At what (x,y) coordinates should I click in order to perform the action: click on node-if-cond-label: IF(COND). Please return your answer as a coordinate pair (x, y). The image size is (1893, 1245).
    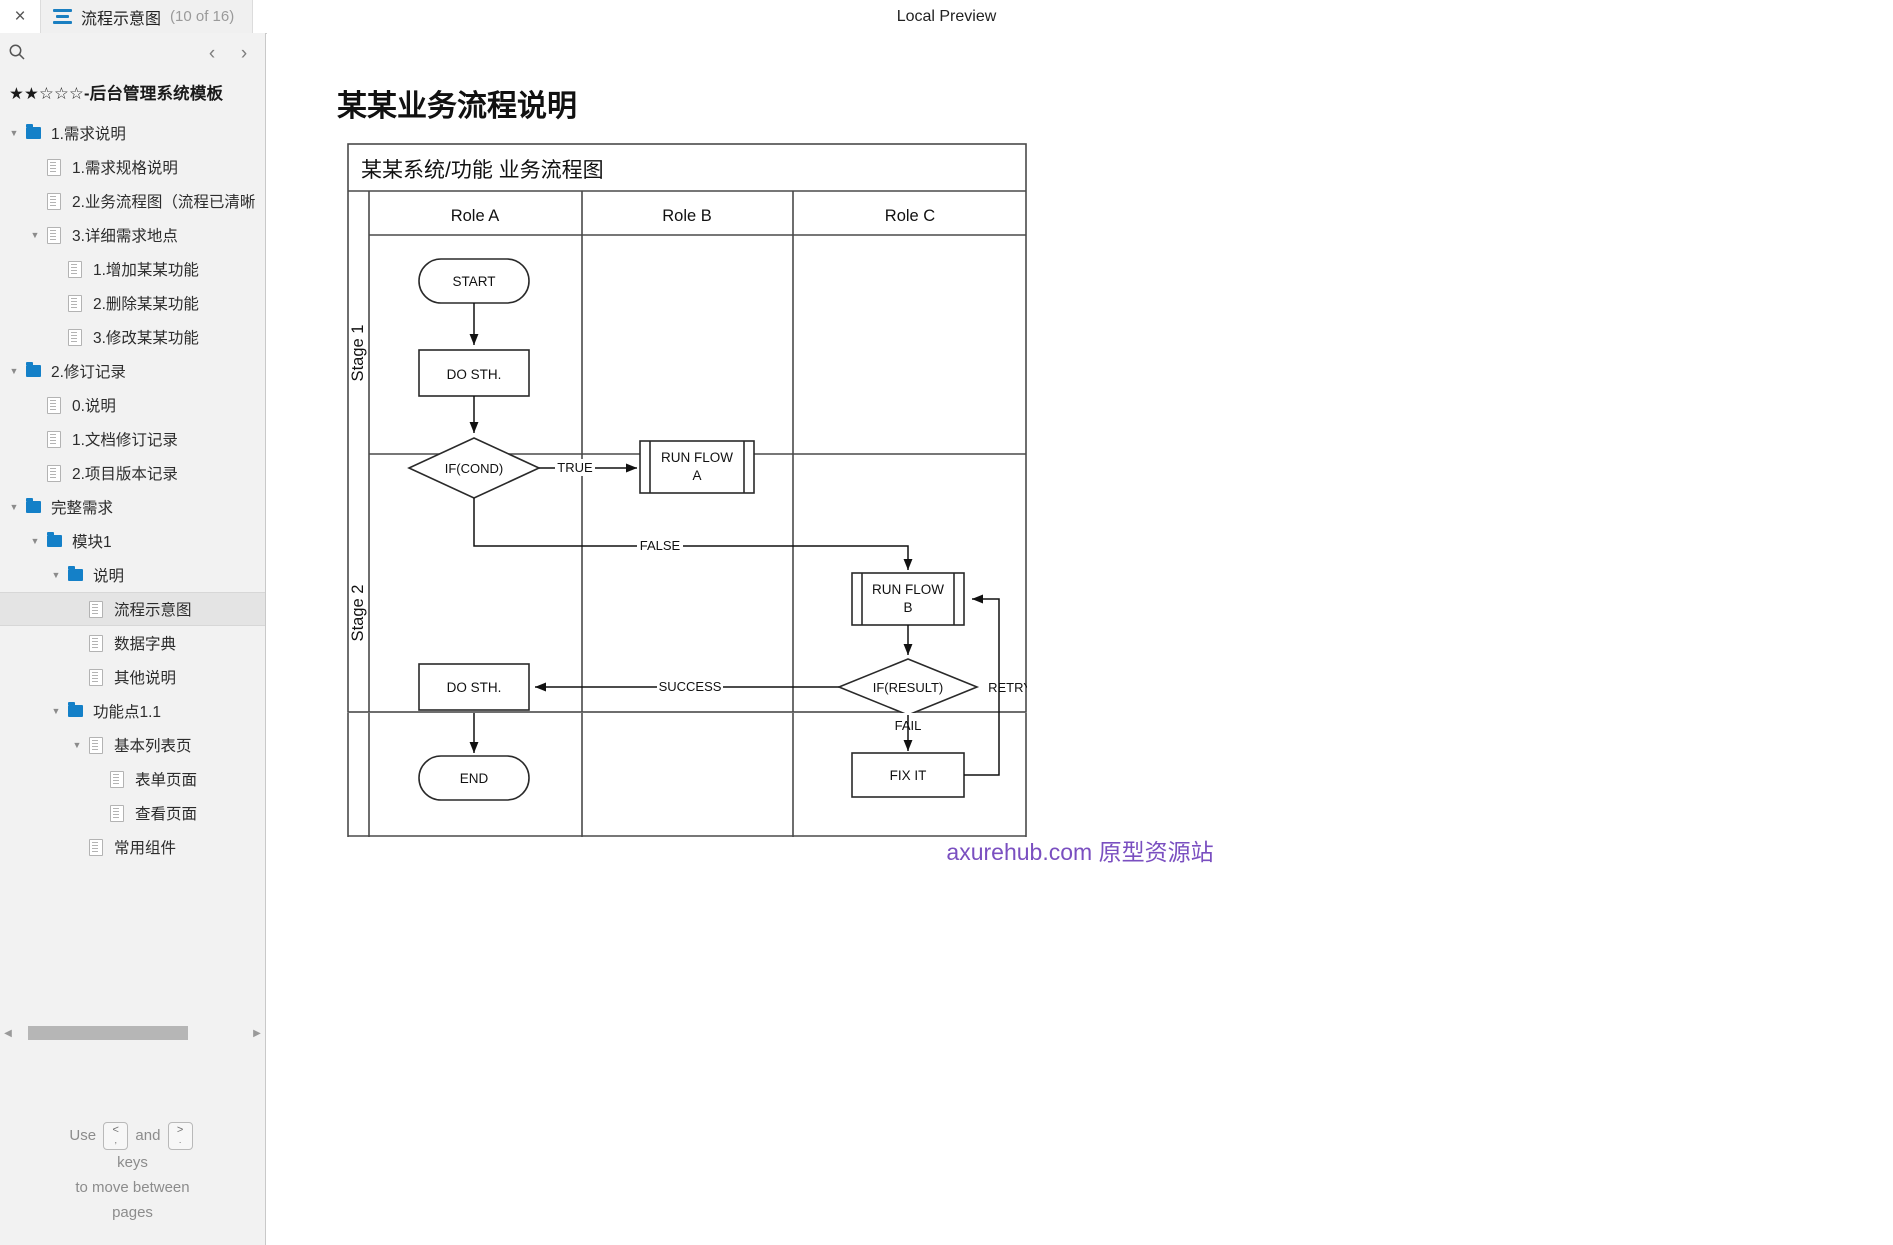
    Looking at the image, I should click on (474, 468).